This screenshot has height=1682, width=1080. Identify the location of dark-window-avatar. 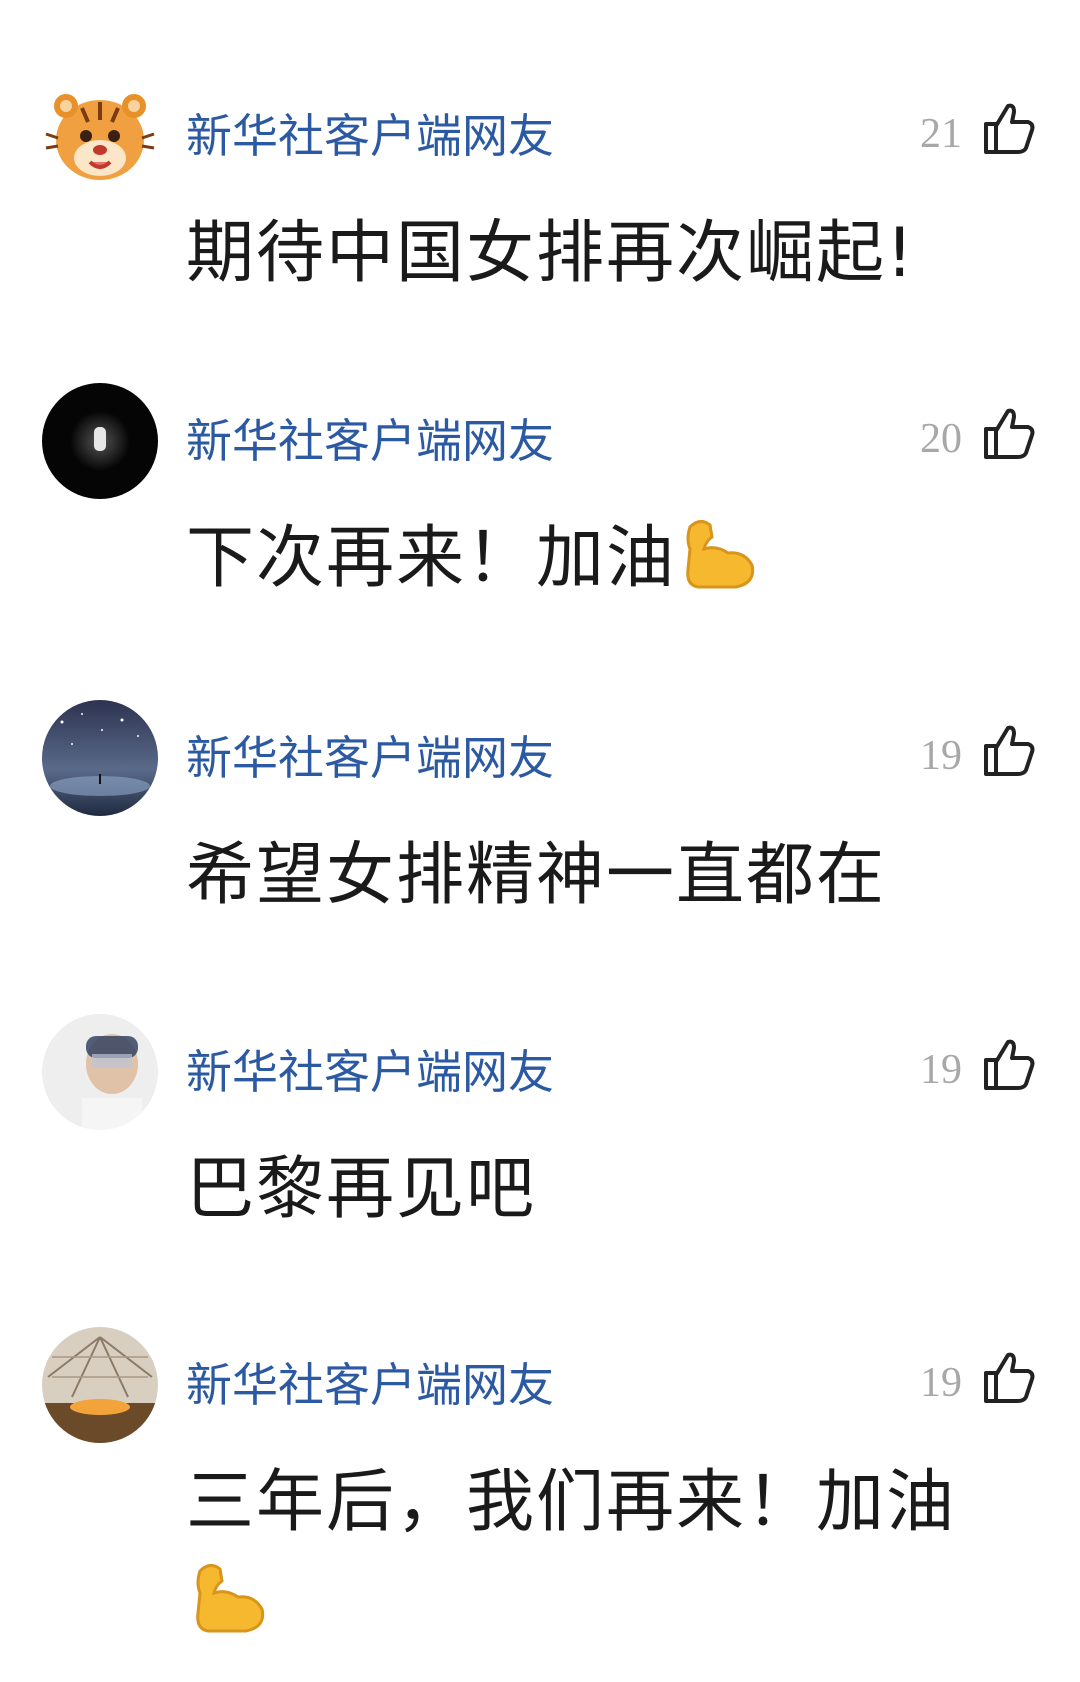
(100, 441).